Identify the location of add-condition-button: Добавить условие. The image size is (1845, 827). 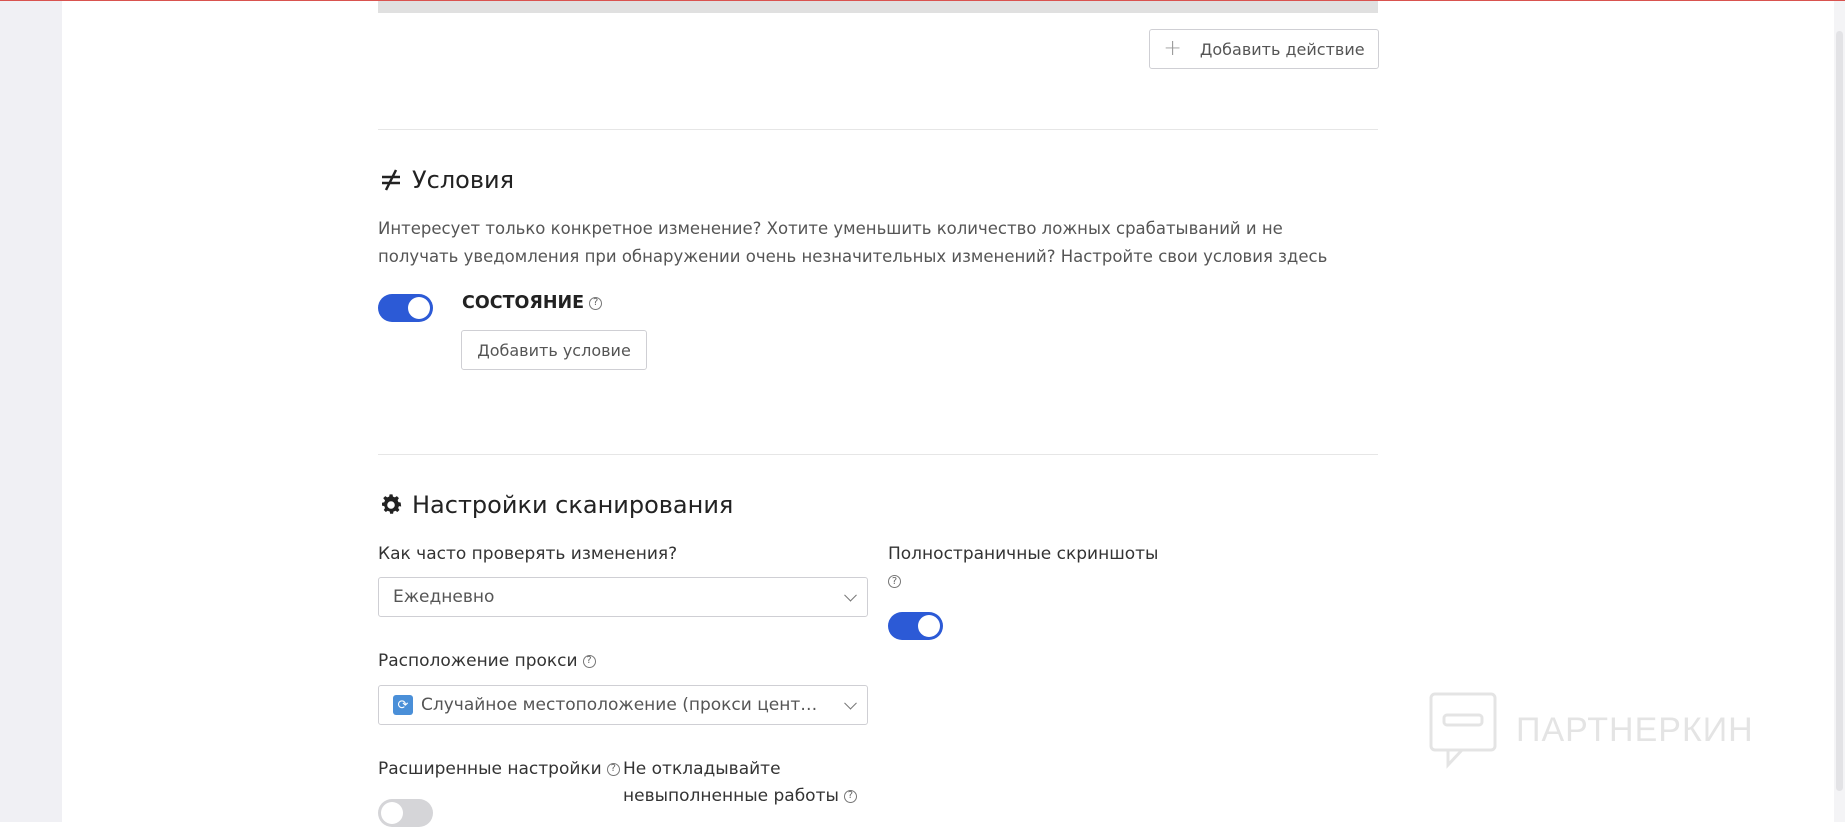
(554, 350).